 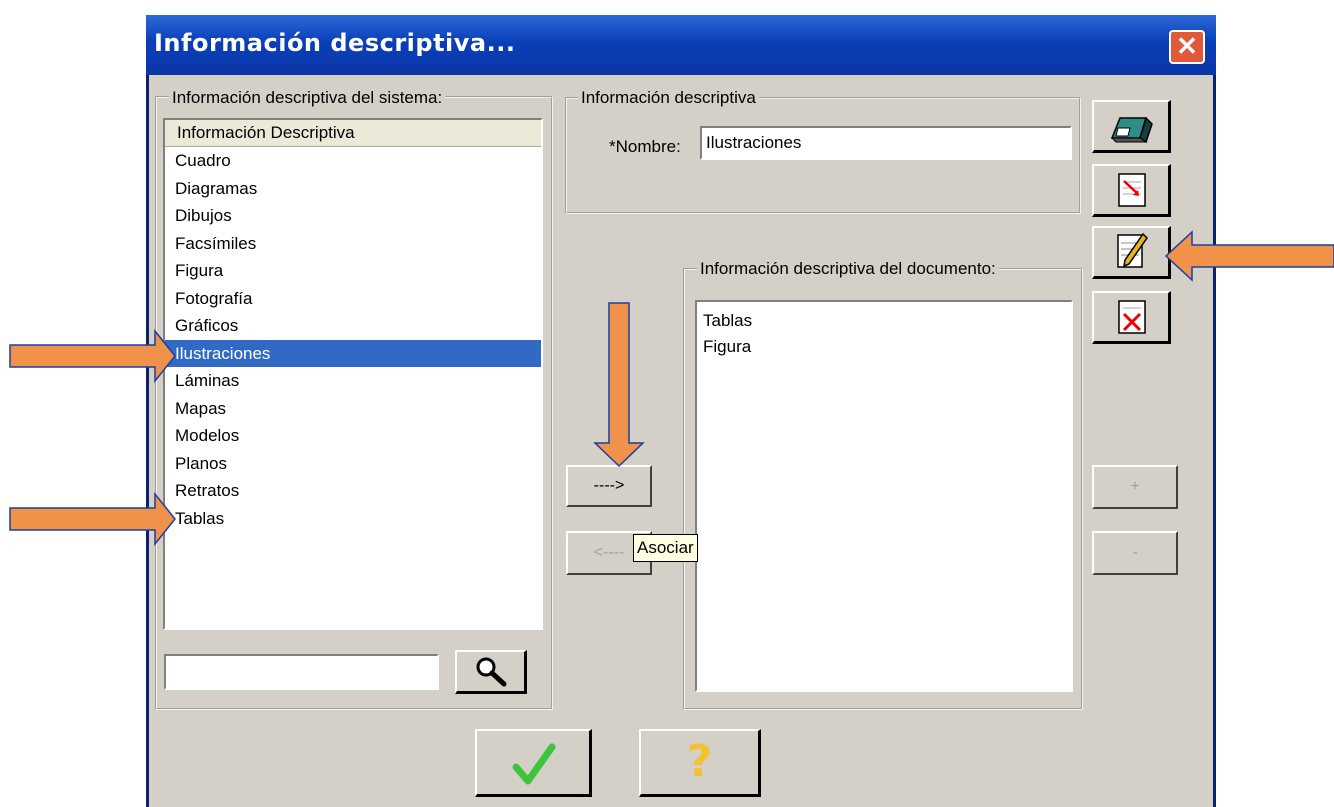 I want to click on arrow-to-edit, so click(x=1249, y=256).